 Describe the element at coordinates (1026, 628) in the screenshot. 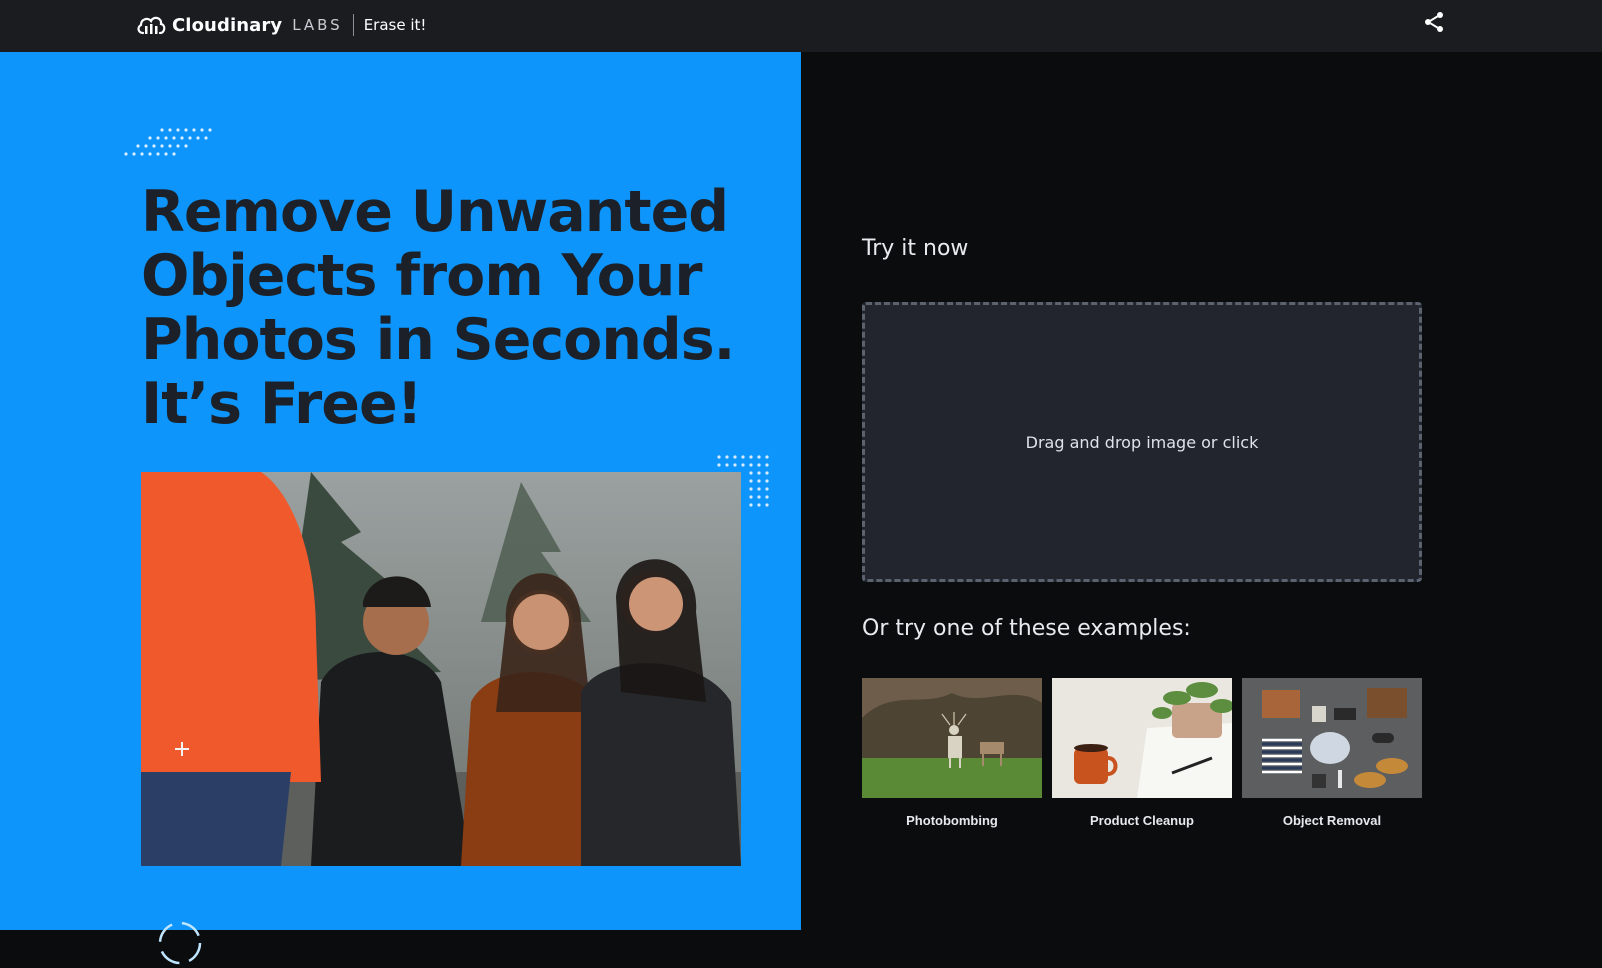

I see `examples-heading: Or try one of these examples:` at that location.